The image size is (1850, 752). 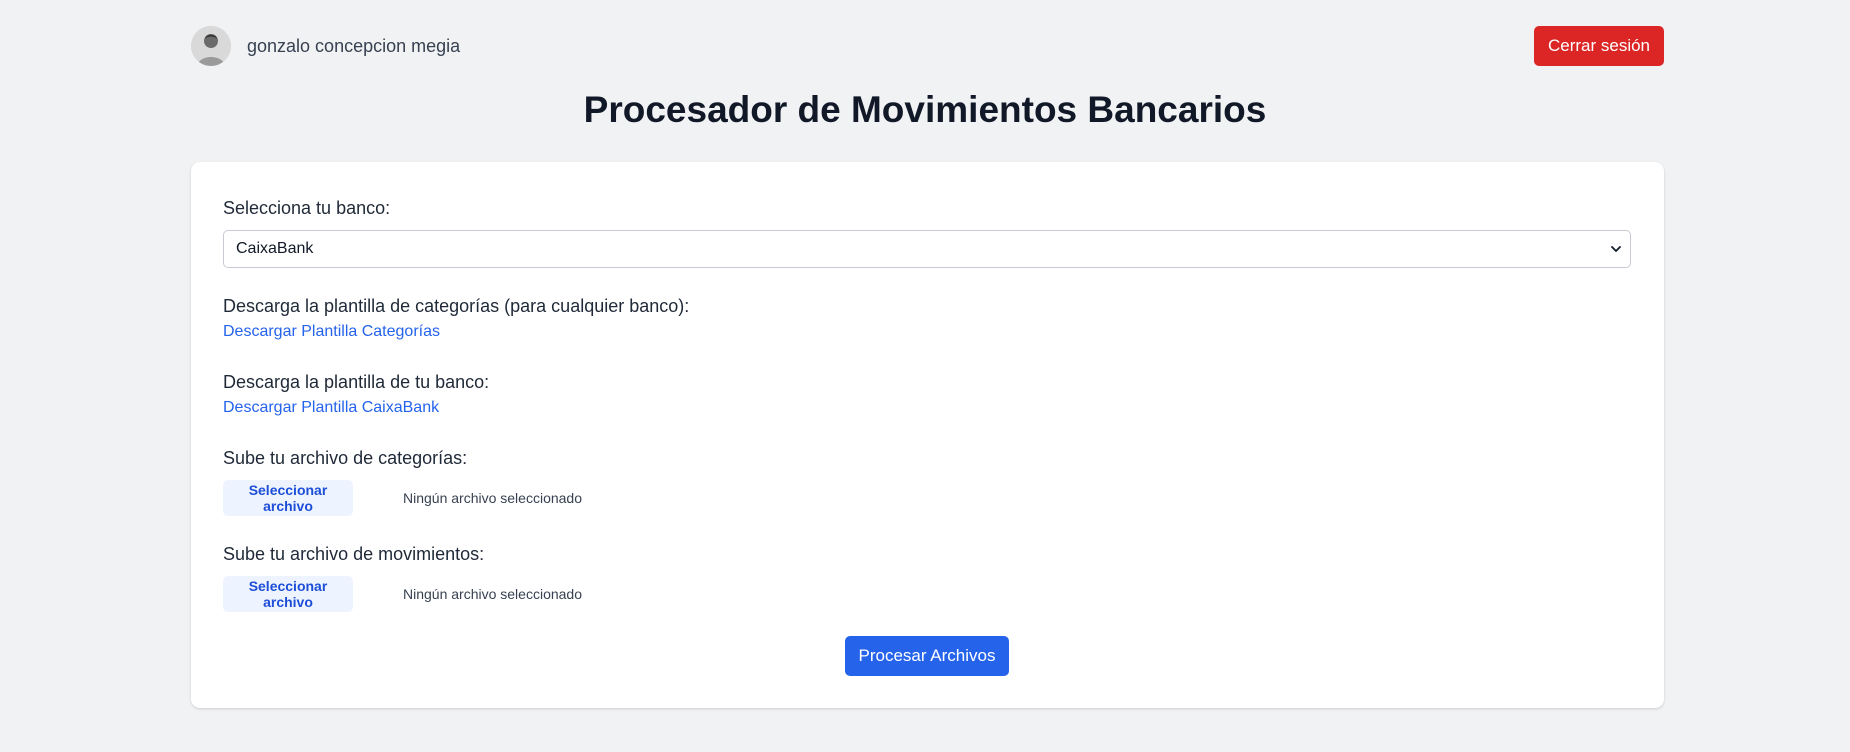 I want to click on user-info: gonzalo concepcion megia, so click(x=325, y=46).